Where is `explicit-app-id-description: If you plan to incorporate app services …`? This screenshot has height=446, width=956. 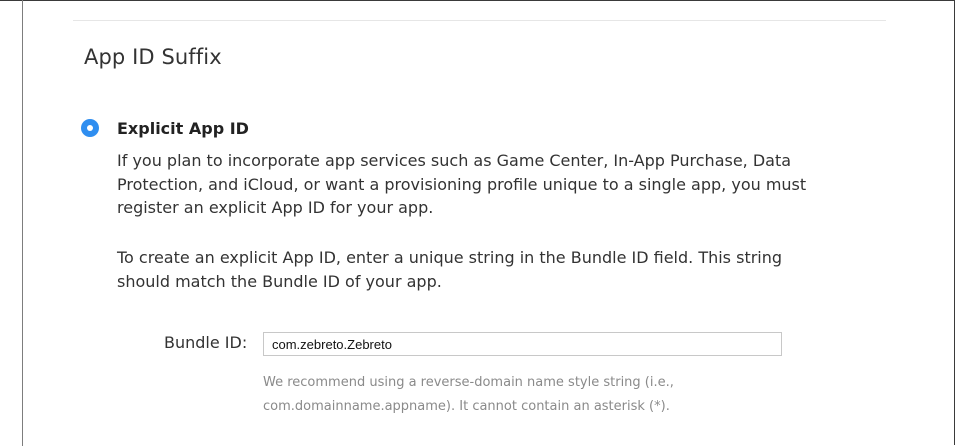
explicit-app-id-description: If you plan to incorporate app services … is located at coordinates (462, 184).